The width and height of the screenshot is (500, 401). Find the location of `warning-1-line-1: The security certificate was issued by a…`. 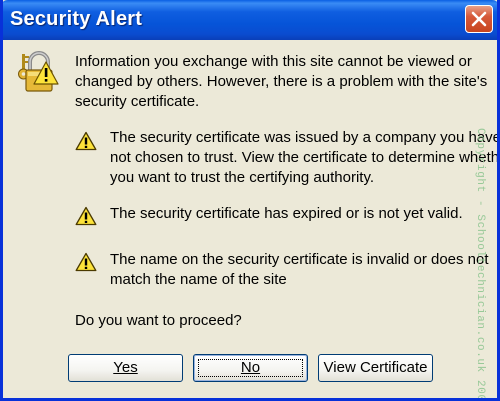

warning-1-line-1: The security certificate was issued by a… is located at coordinates (305, 137).